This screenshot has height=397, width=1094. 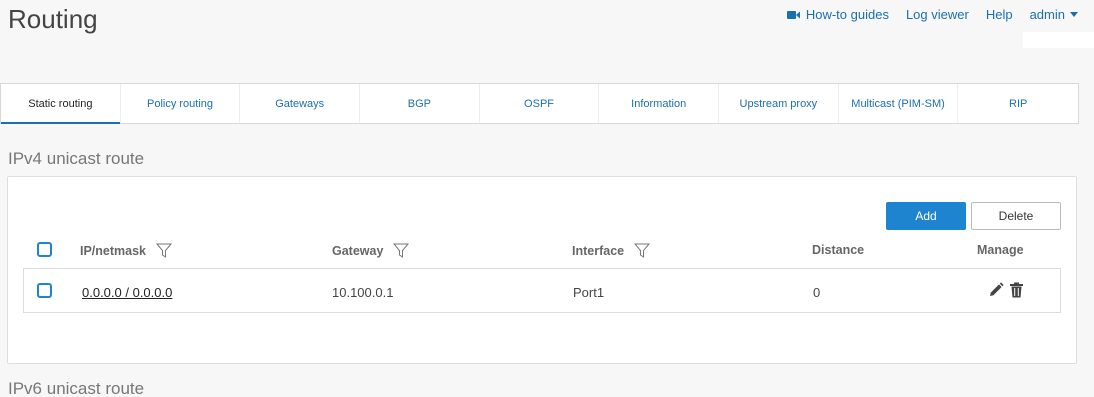 I want to click on edit-pencil-icon, so click(x=996, y=292).